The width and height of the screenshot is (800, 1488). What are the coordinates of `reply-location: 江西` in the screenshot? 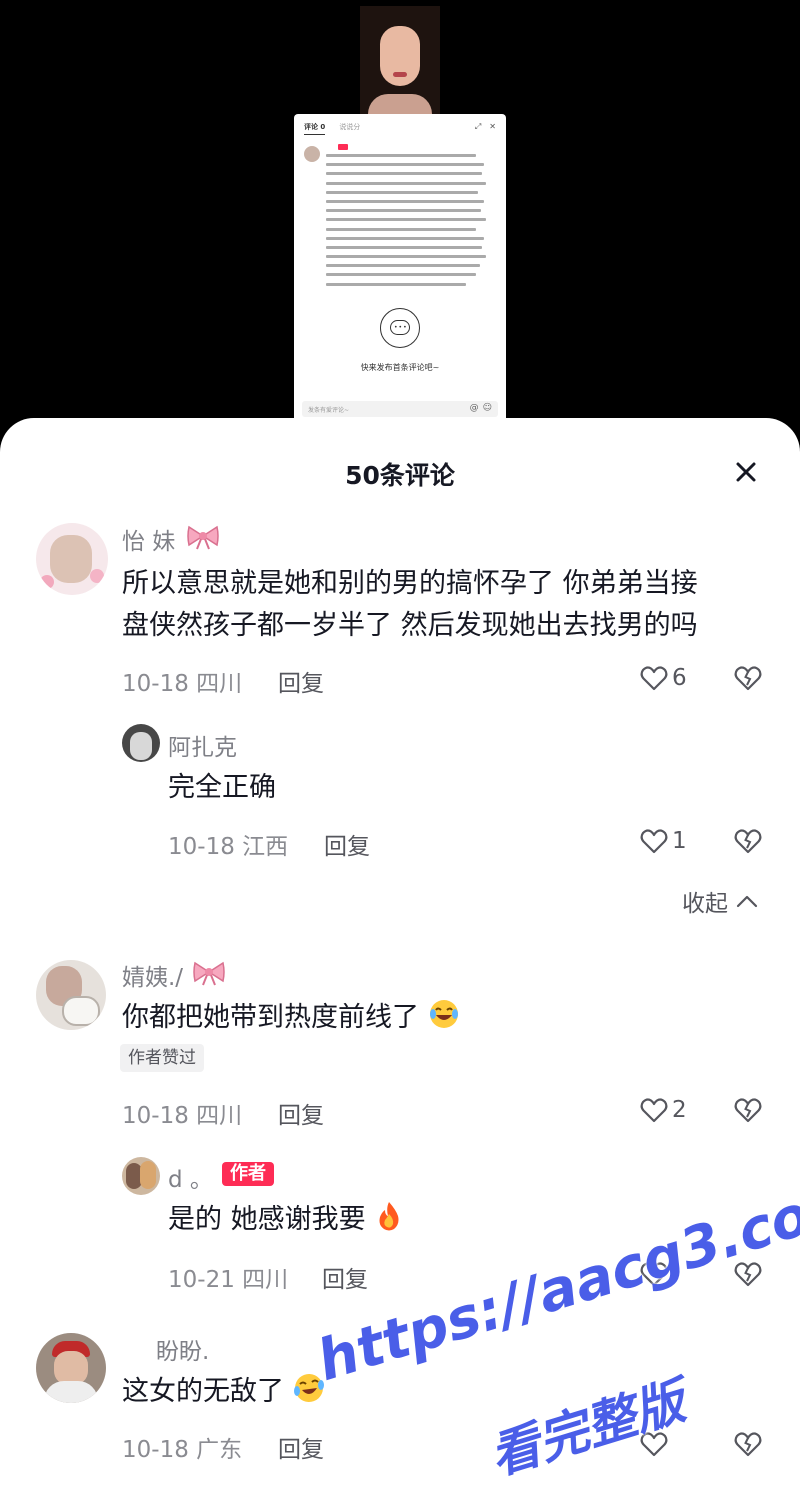 It's located at (265, 847).